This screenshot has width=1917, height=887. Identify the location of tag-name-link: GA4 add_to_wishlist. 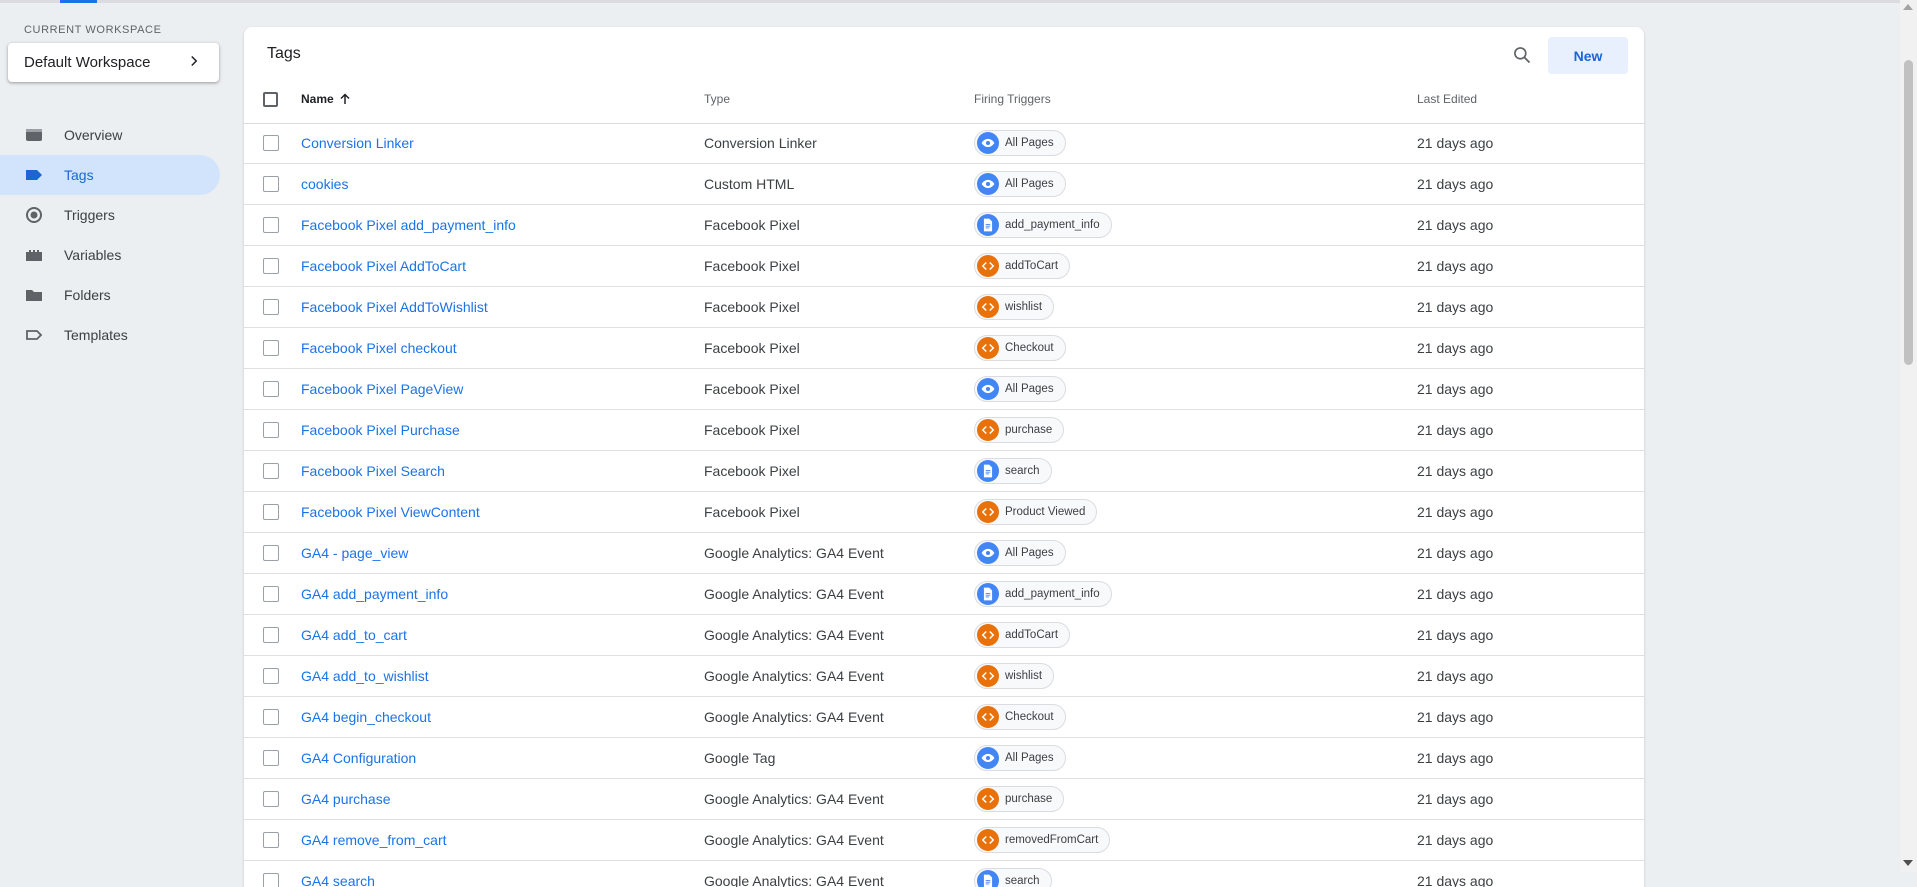
(365, 676).